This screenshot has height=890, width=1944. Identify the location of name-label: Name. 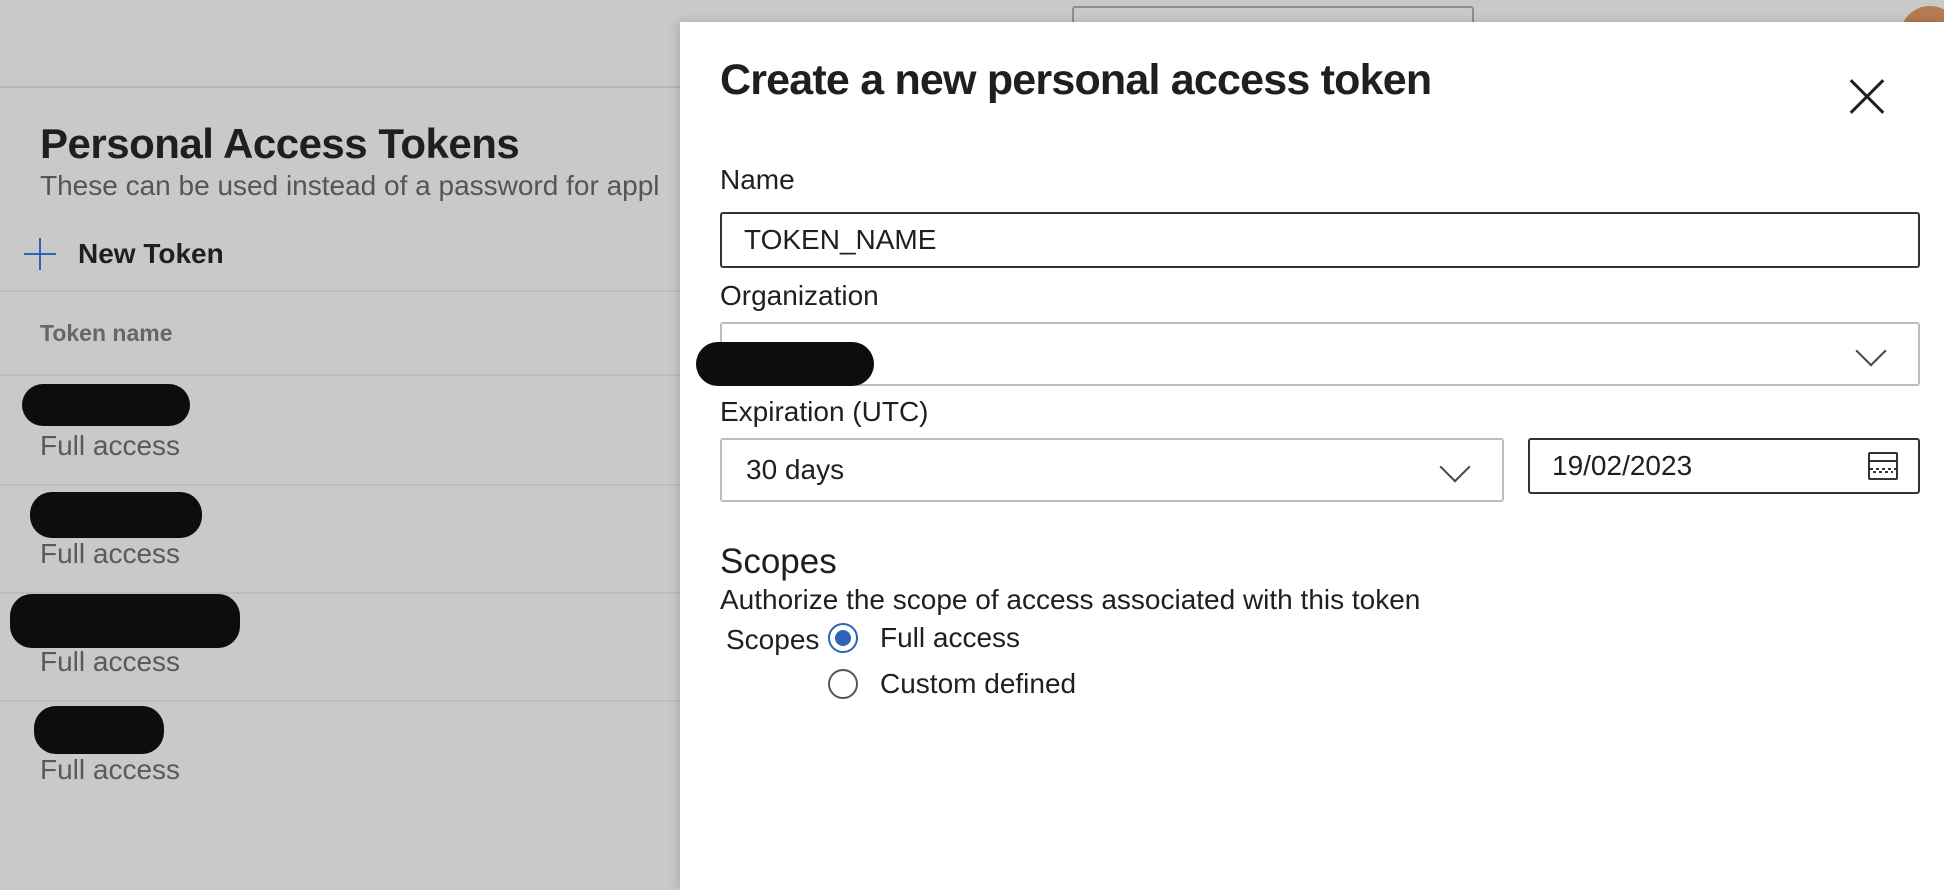
(757, 179).